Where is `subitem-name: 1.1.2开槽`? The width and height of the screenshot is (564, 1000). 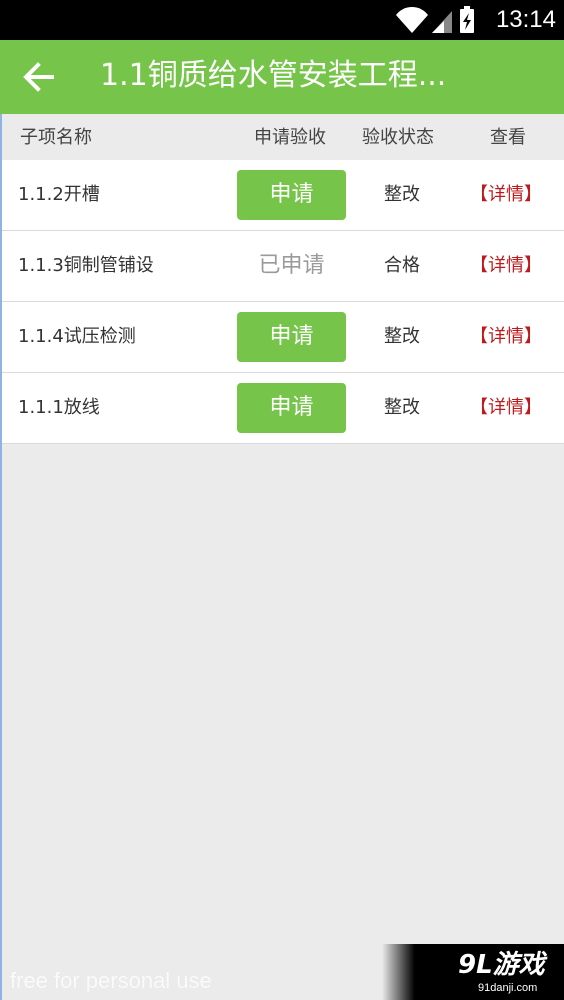 subitem-name: 1.1.2开槽 is located at coordinates (59, 194).